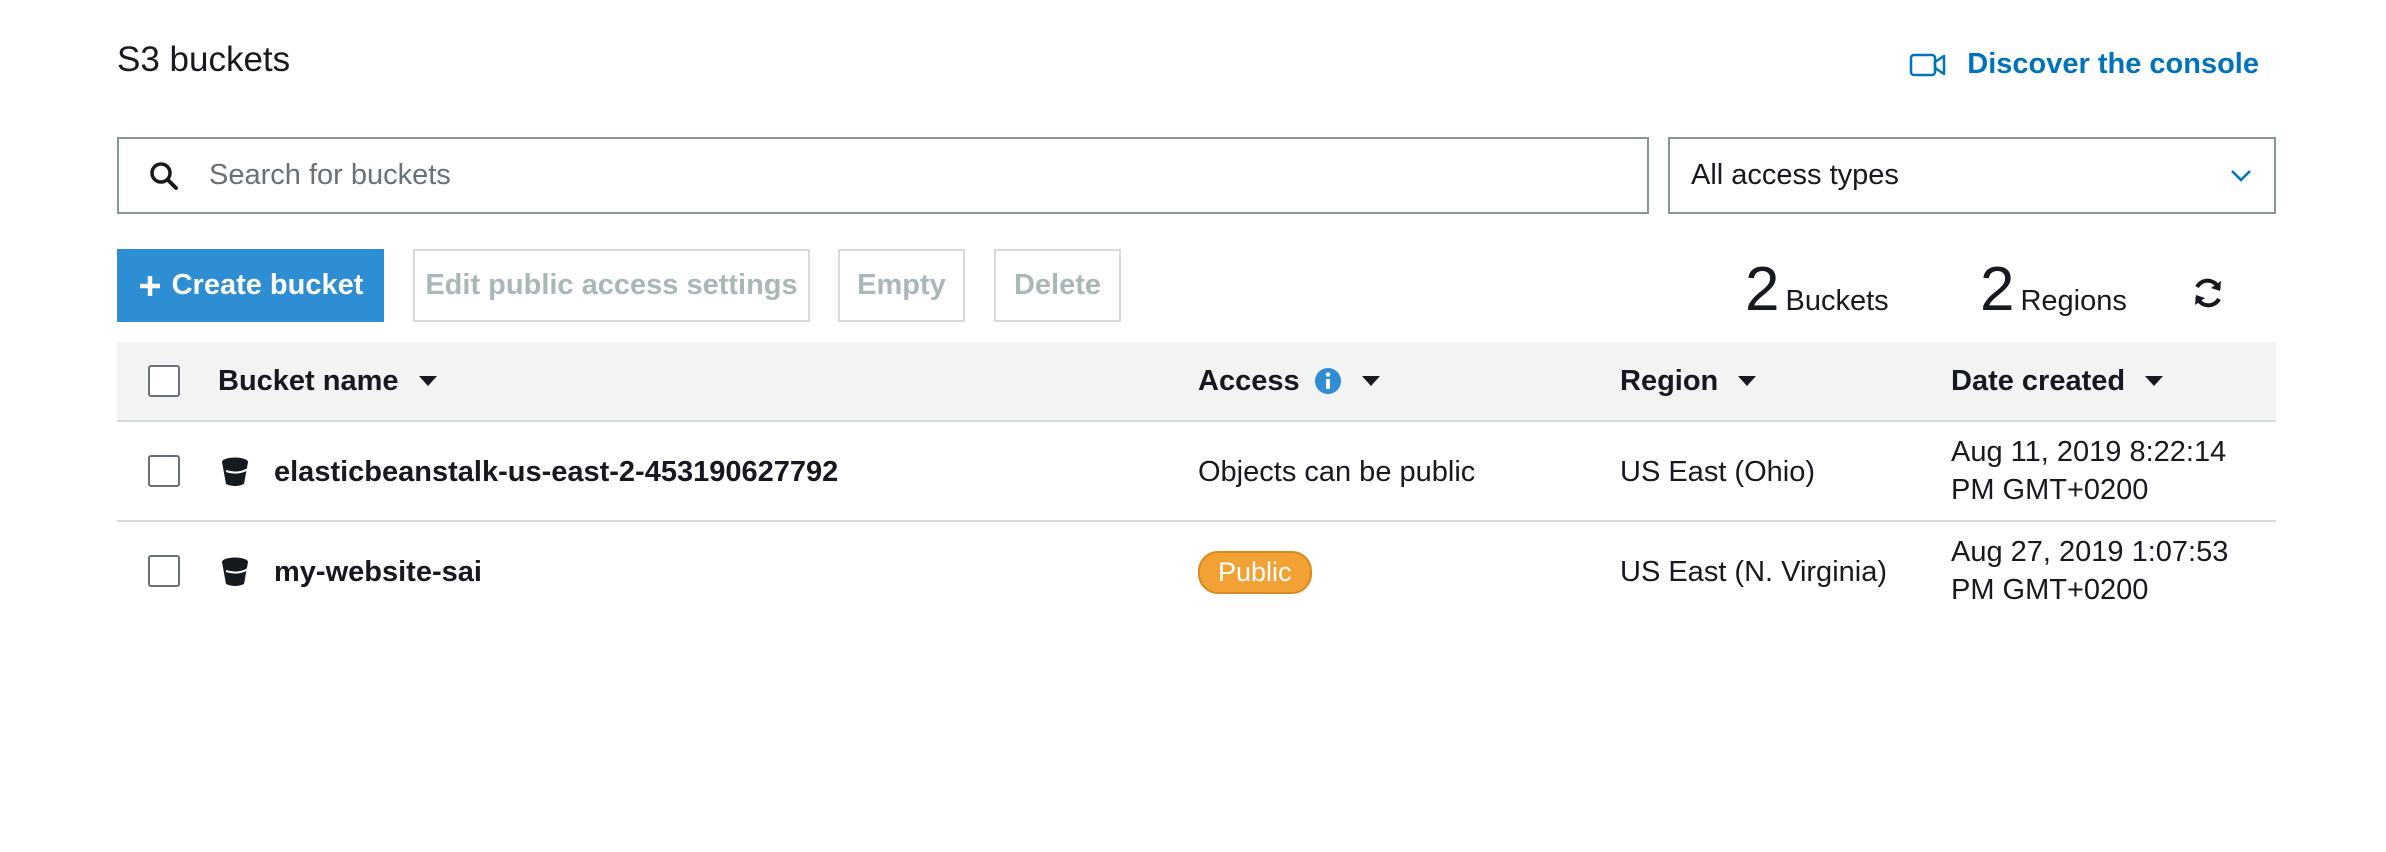  Describe the element at coordinates (308, 380) in the screenshot. I see `column-header-label: Bucket name` at that location.